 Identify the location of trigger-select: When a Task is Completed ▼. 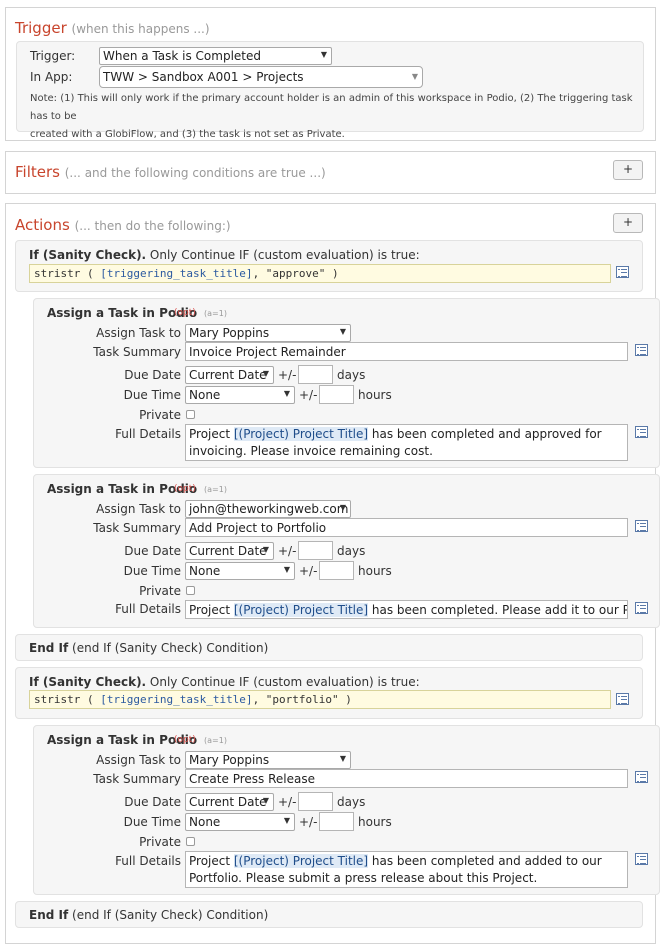
(215, 56).